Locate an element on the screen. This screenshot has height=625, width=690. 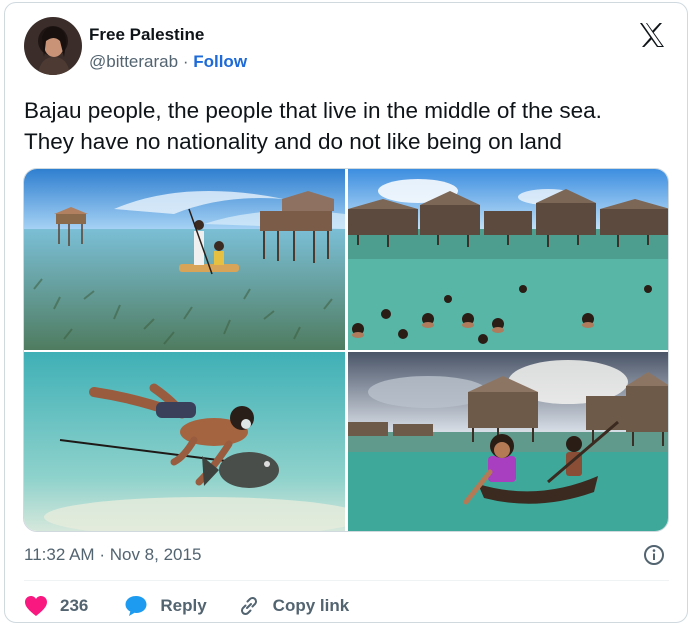
like-button: 236 is located at coordinates (56, 606).